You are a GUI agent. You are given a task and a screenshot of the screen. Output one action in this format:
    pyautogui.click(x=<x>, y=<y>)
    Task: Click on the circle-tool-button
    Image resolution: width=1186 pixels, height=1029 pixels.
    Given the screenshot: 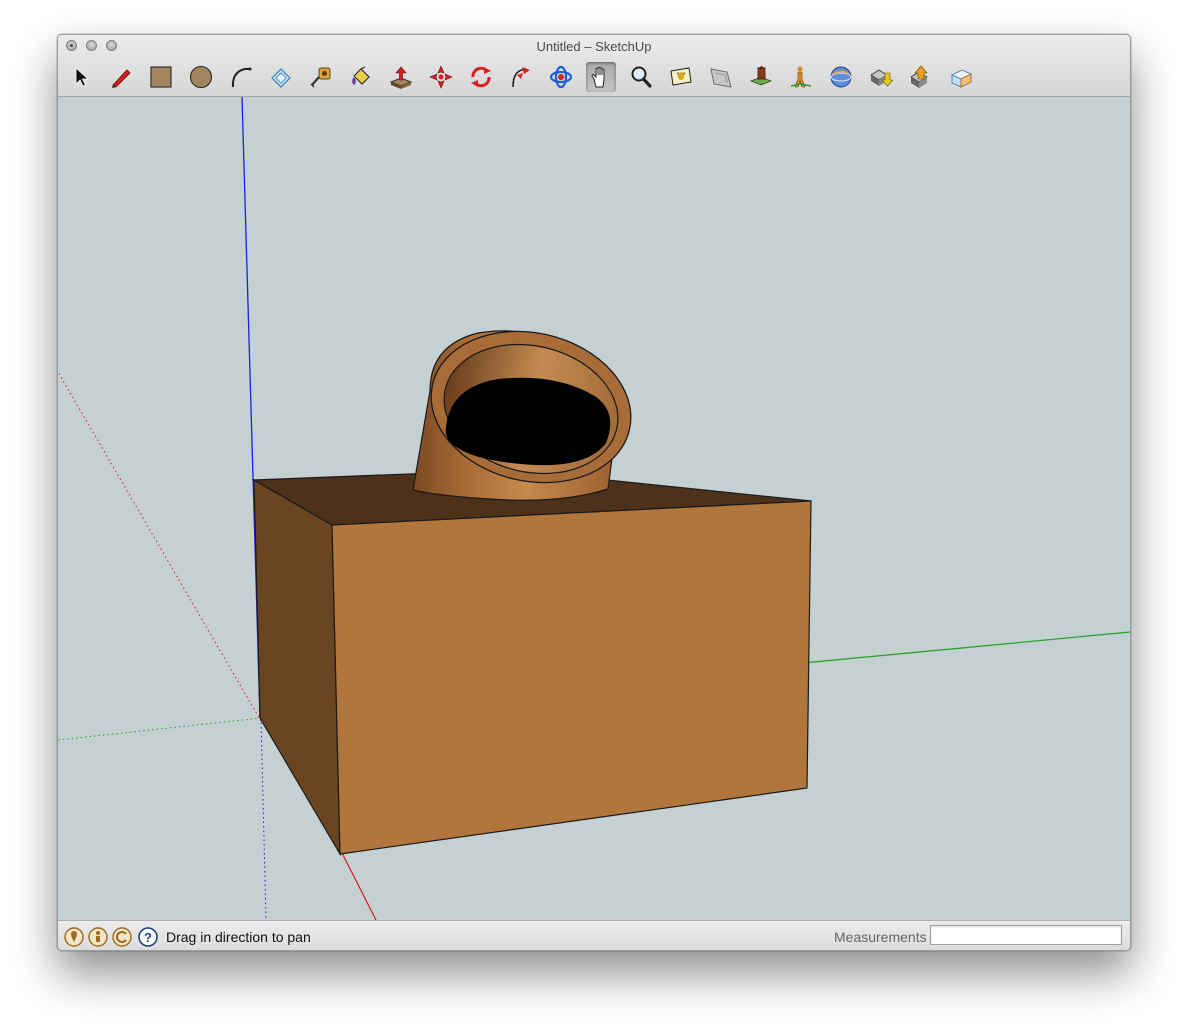 What is the action you would take?
    pyautogui.click(x=201, y=77)
    